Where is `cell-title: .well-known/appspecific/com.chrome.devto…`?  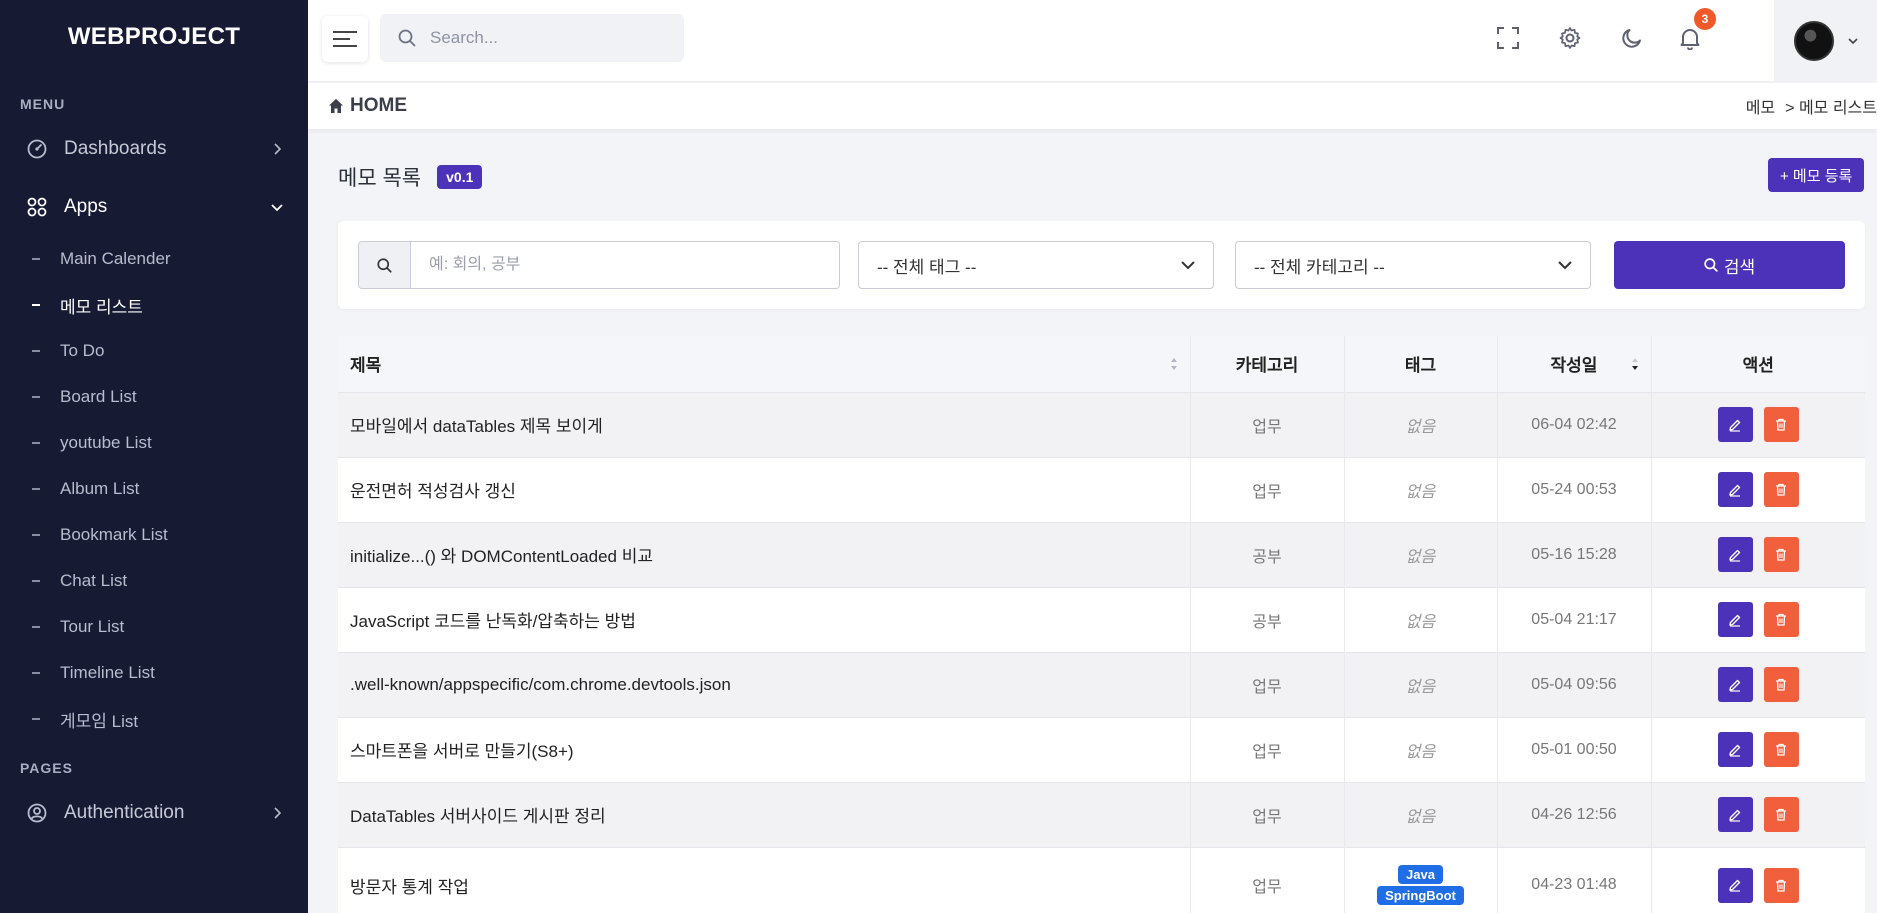
cell-title: .well-known/appspecific/com.chrome.devto… is located at coordinates (764, 684).